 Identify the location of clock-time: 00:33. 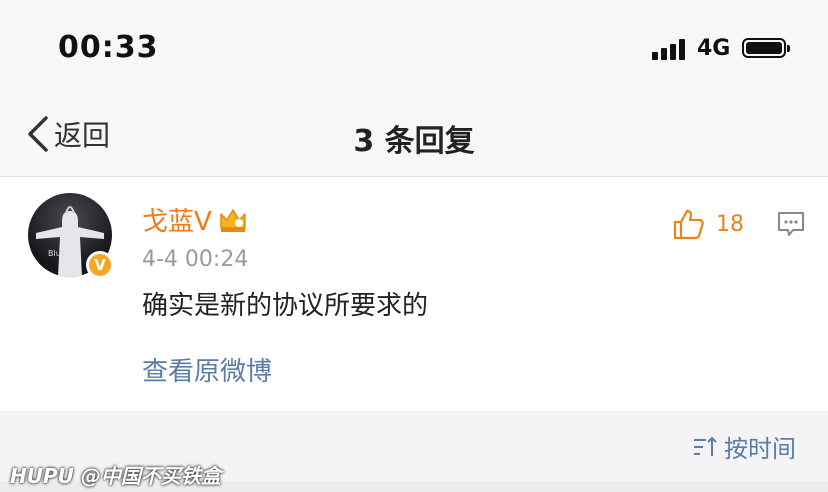
(108, 47).